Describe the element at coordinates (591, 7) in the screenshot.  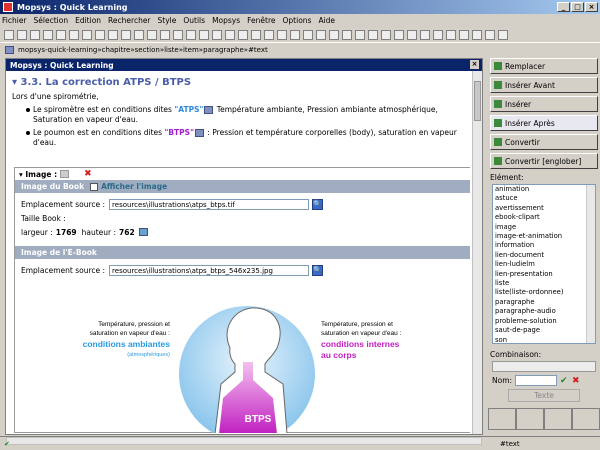
I see `close-button: ×` at that location.